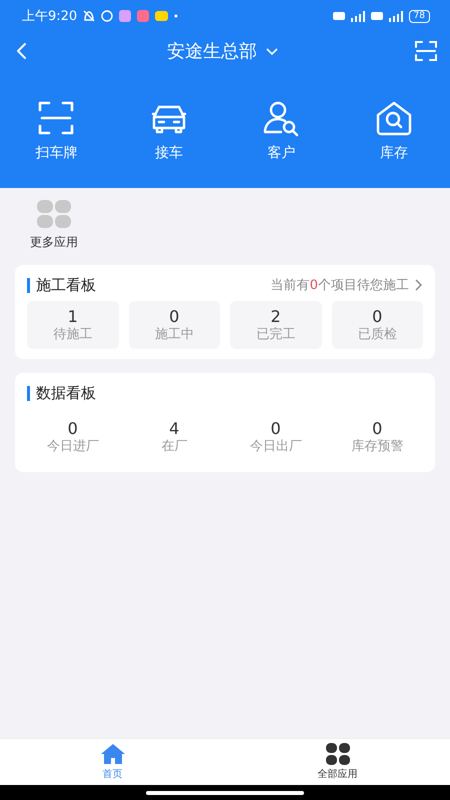 The image size is (450, 800). Describe the element at coordinates (225, 792) in the screenshot. I see `home-indicator` at that location.